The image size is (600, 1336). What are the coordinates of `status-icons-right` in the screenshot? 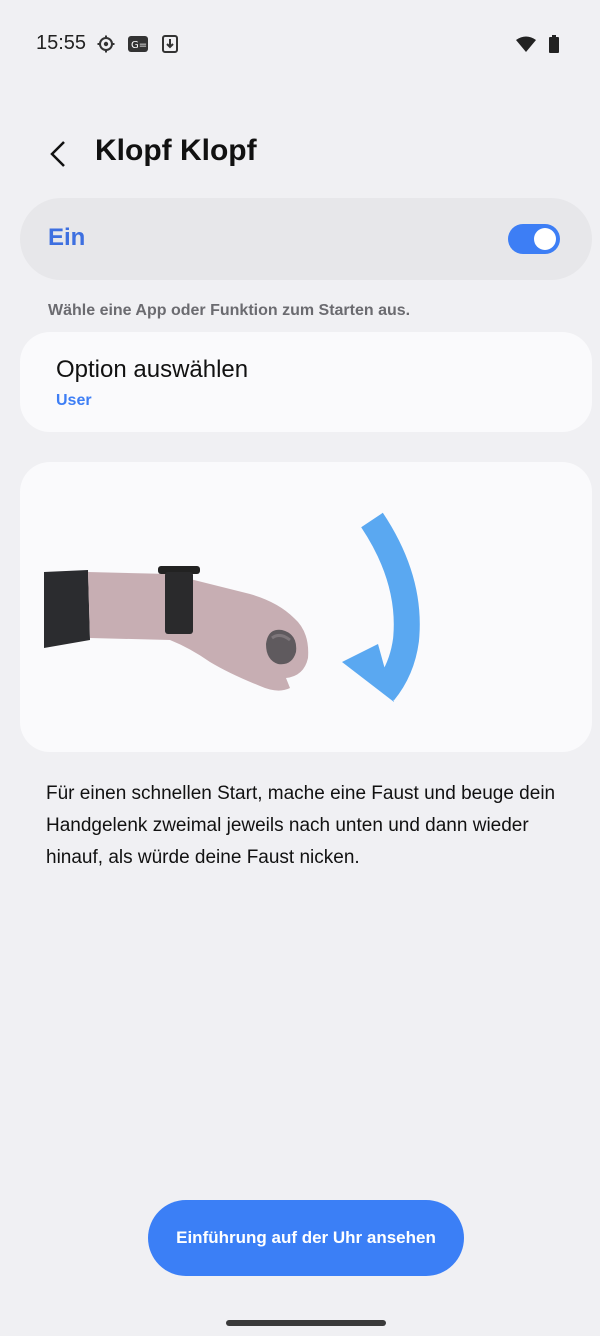 It's located at (540, 44).